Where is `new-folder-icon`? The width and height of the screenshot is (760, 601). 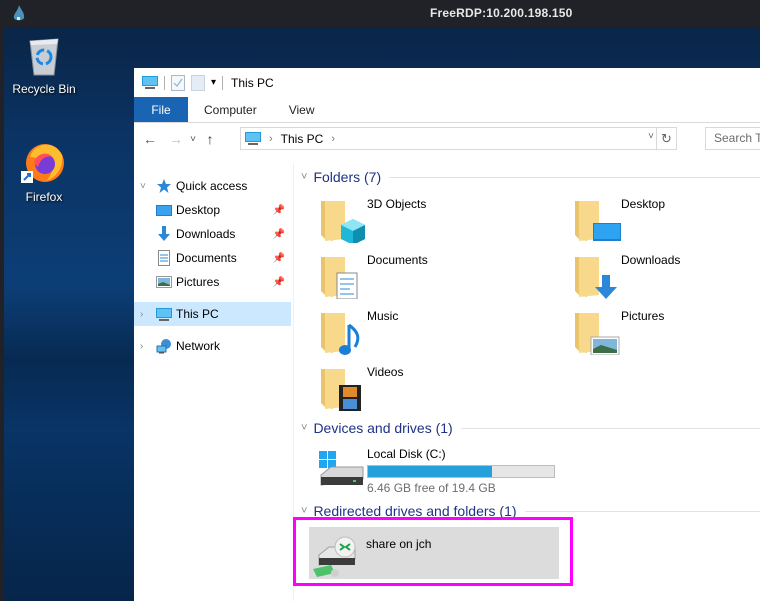 new-folder-icon is located at coordinates (198, 82).